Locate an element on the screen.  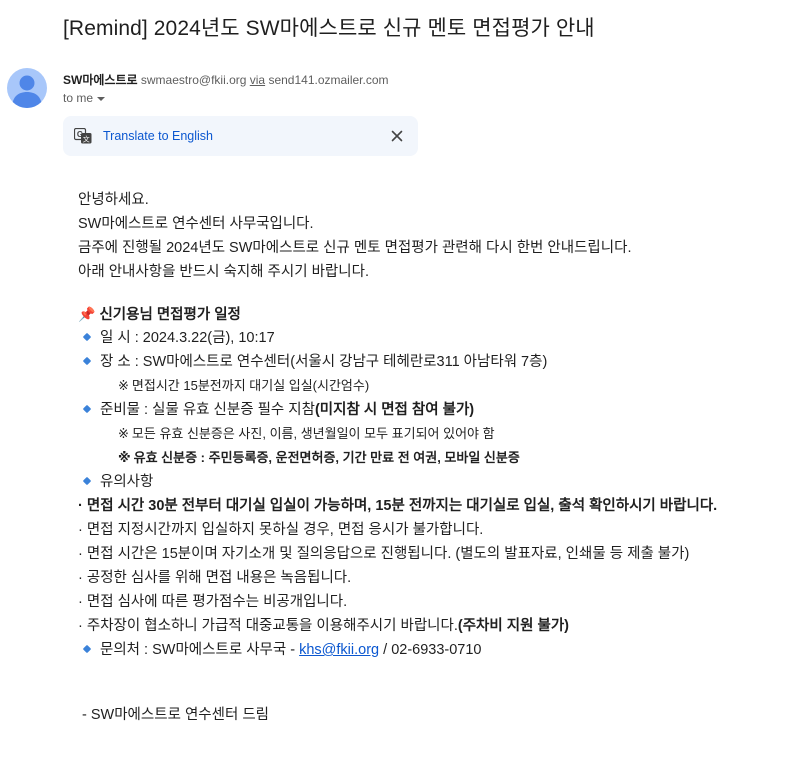
note-text: 주차장이 협소하니 가급적 대중교통을 이용해주시기 바랍니다. is located at coordinates (272, 626).